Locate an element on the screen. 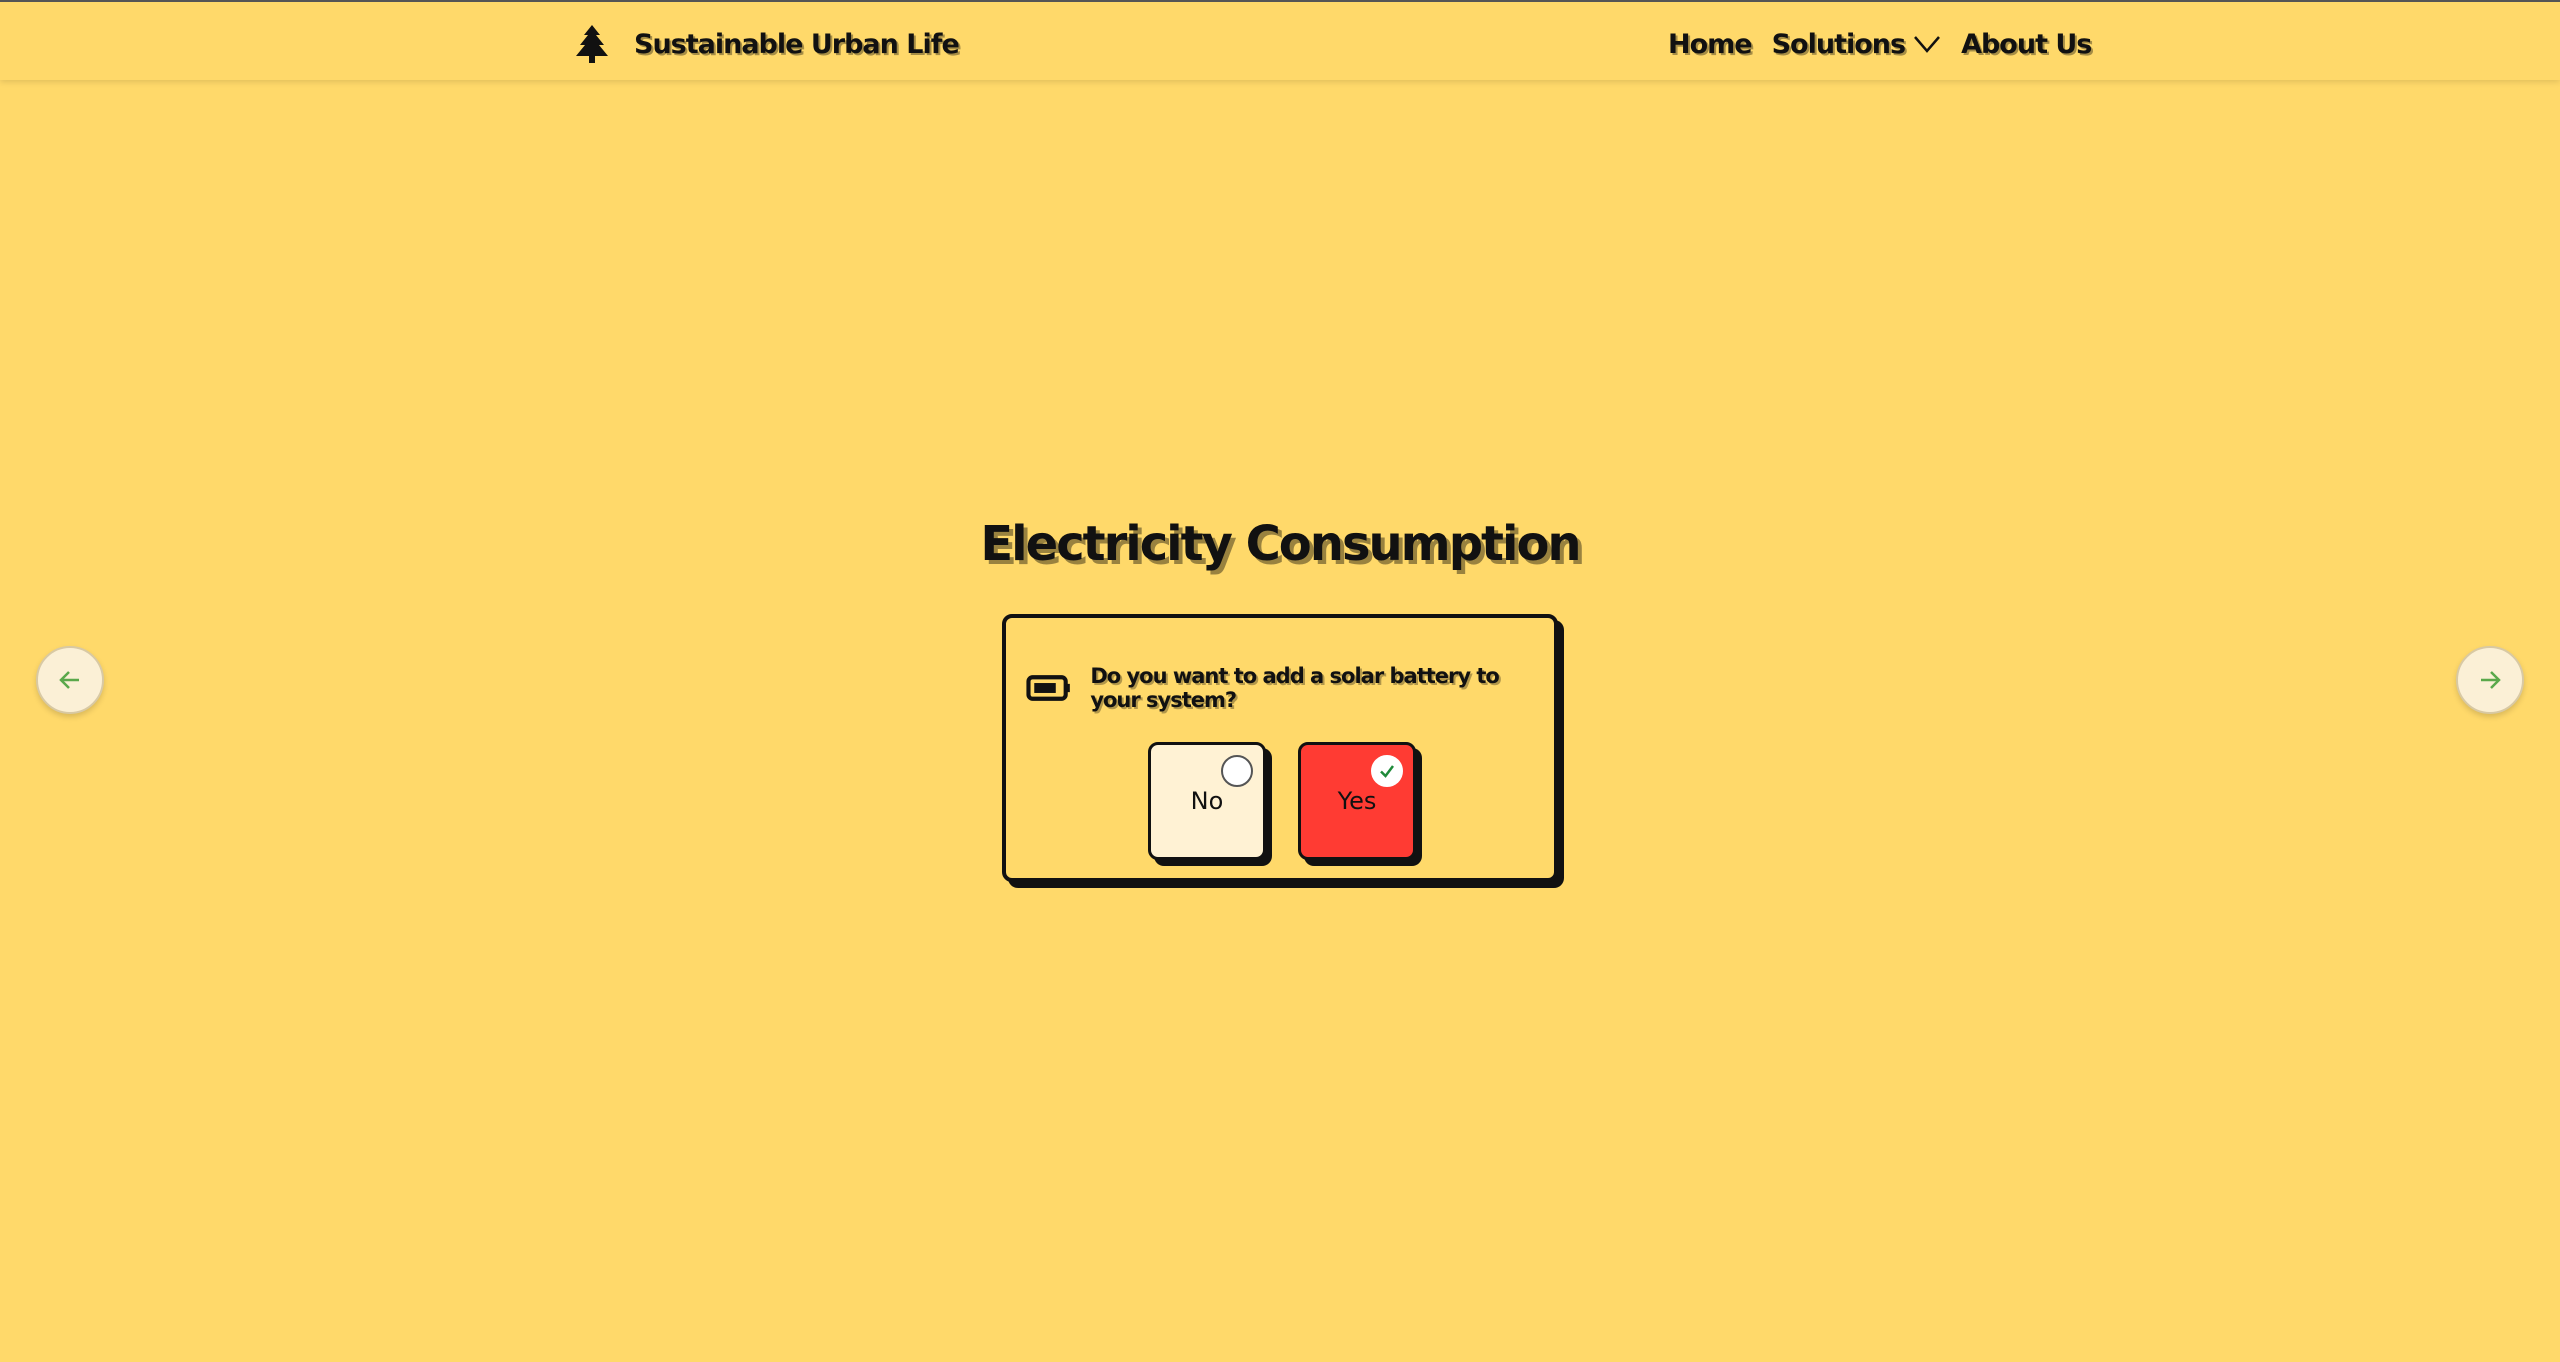 The image size is (2560, 1362). tree-icon is located at coordinates (592, 44).